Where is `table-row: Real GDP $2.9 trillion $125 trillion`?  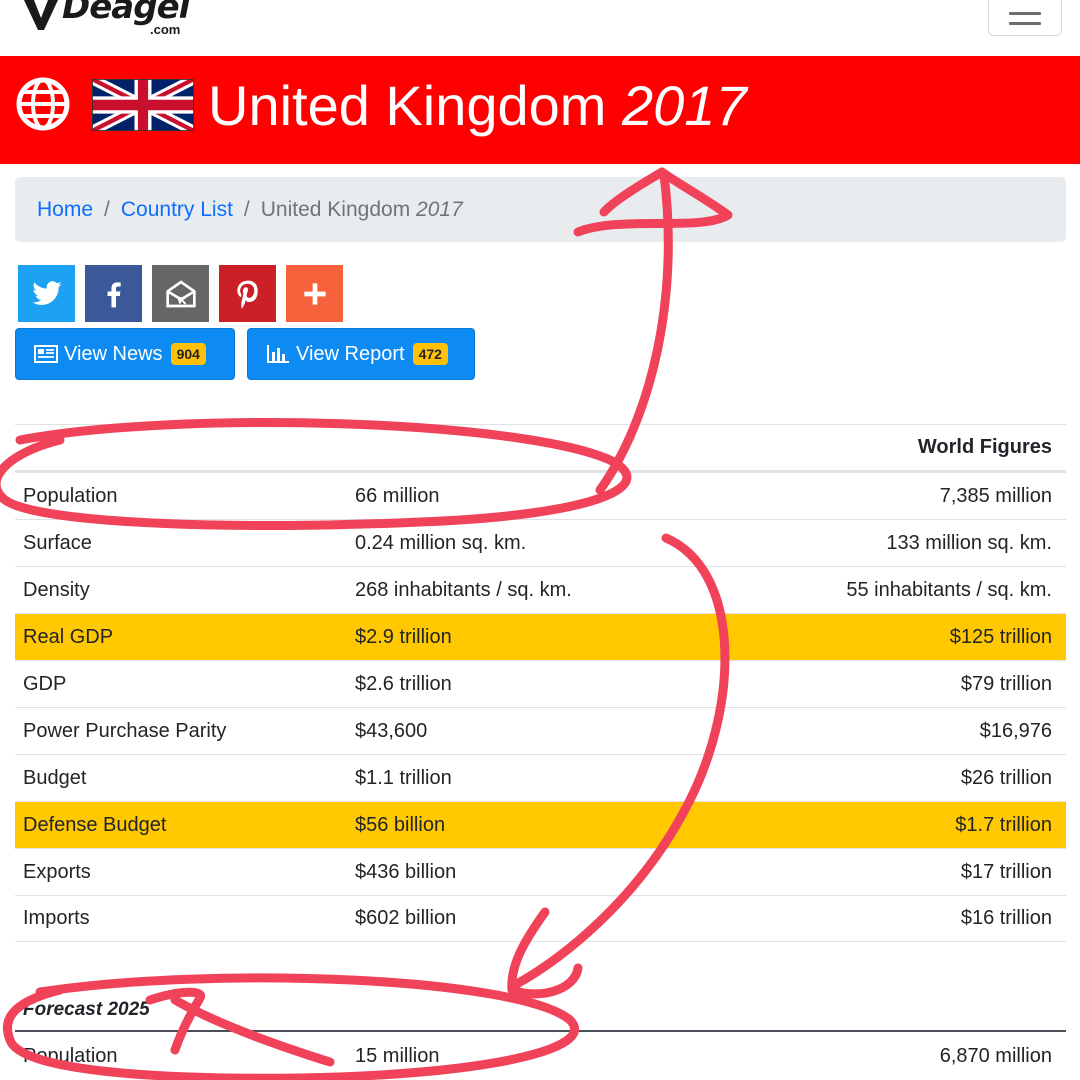
table-row: Real GDP $2.9 trillion $125 trillion is located at coordinates (540, 636).